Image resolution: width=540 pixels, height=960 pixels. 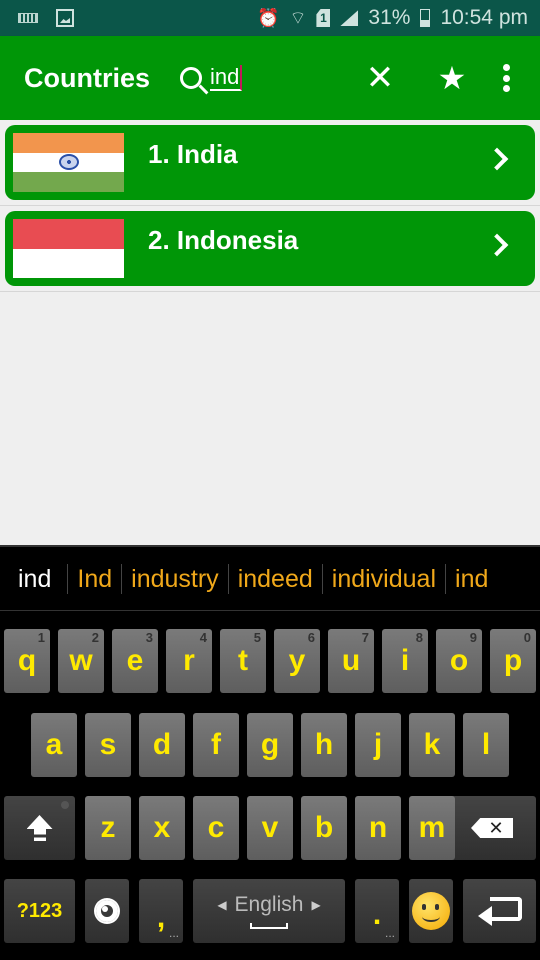 I want to click on key-label: g, so click(x=270, y=744).